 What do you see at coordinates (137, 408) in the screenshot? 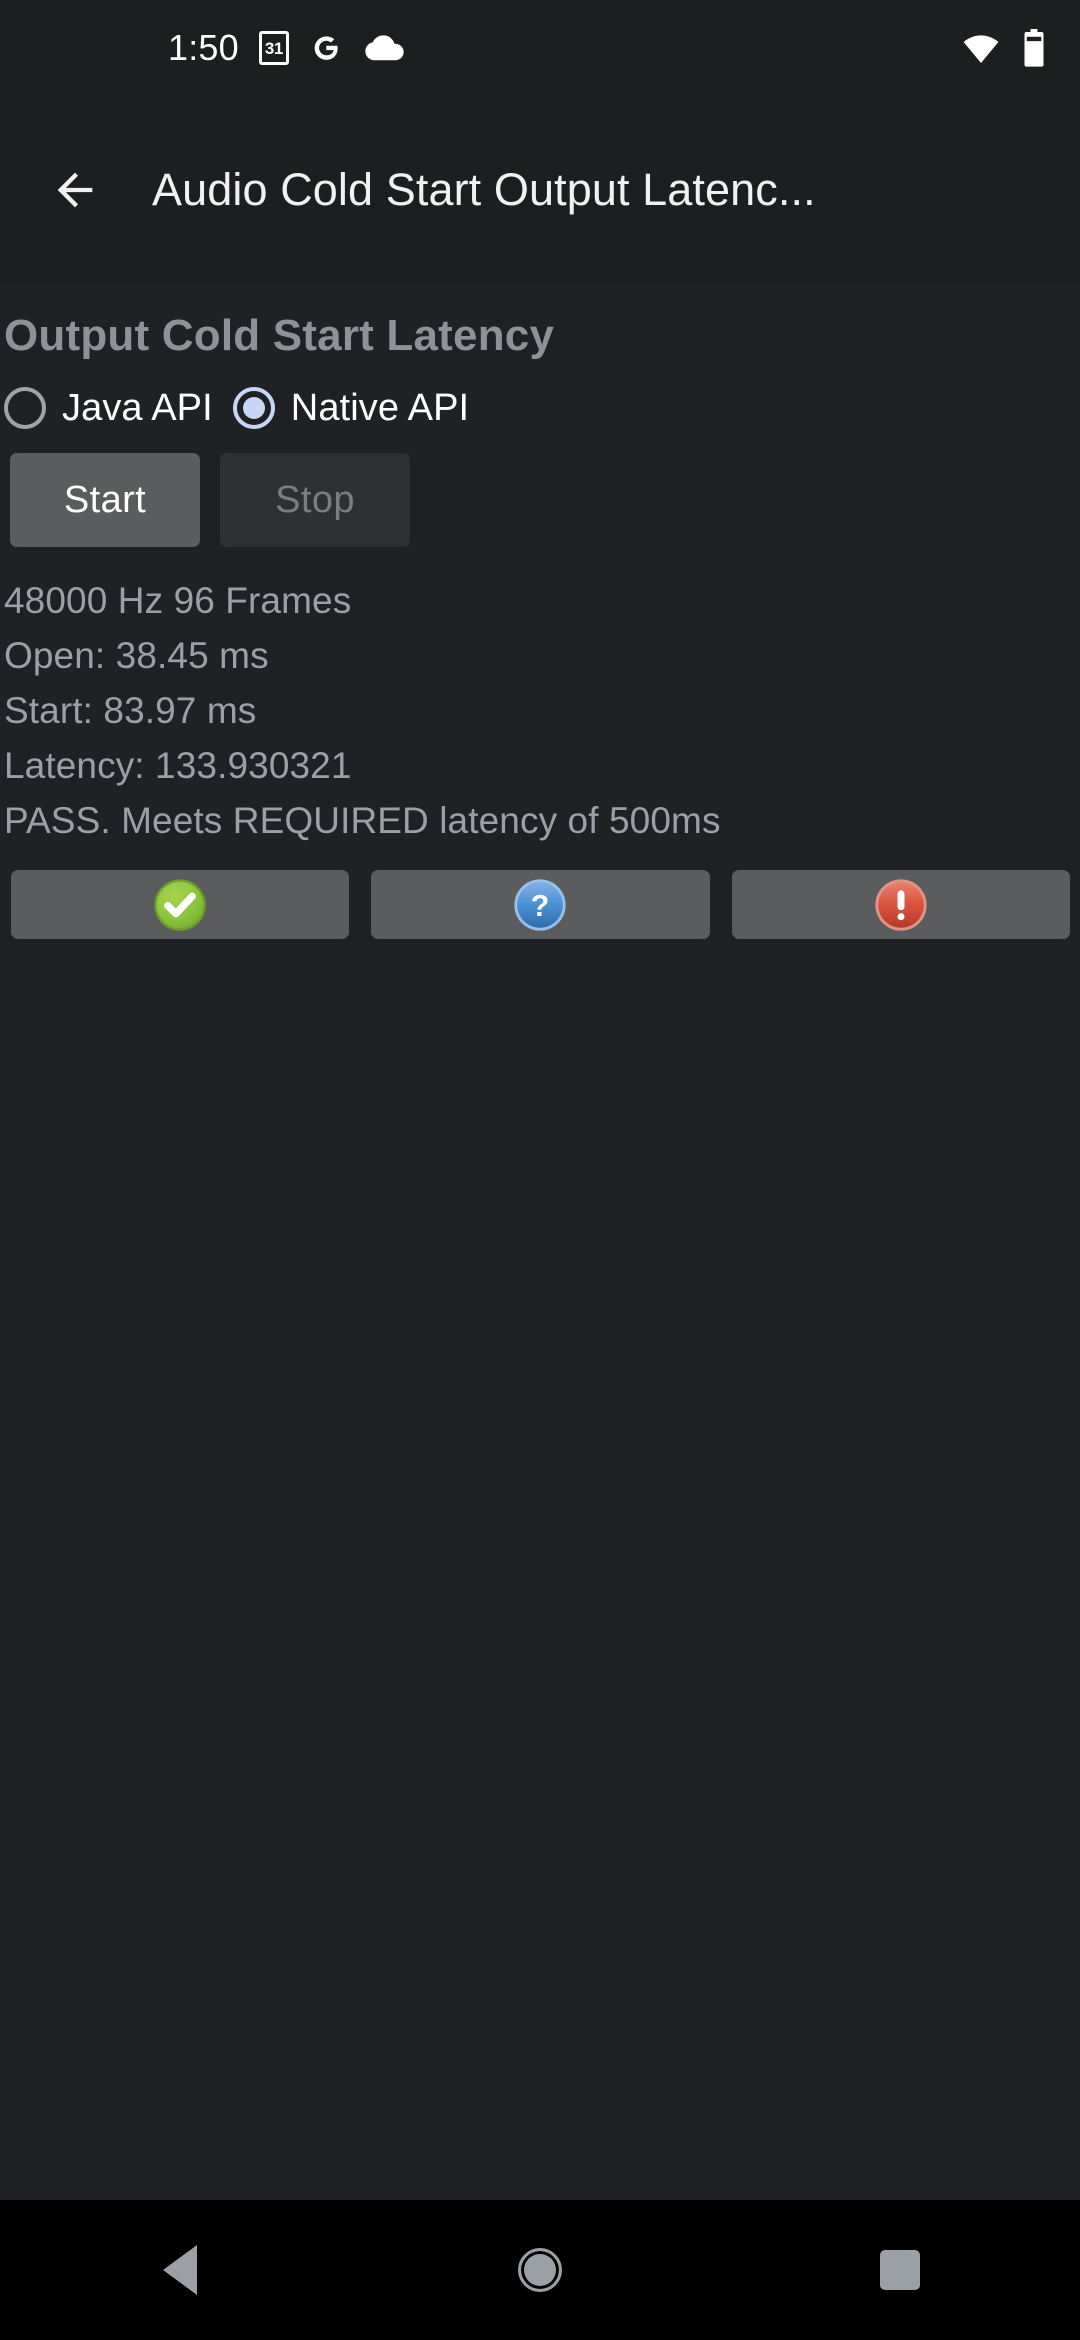
I see `radio-label-java-api: Java API` at bounding box center [137, 408].